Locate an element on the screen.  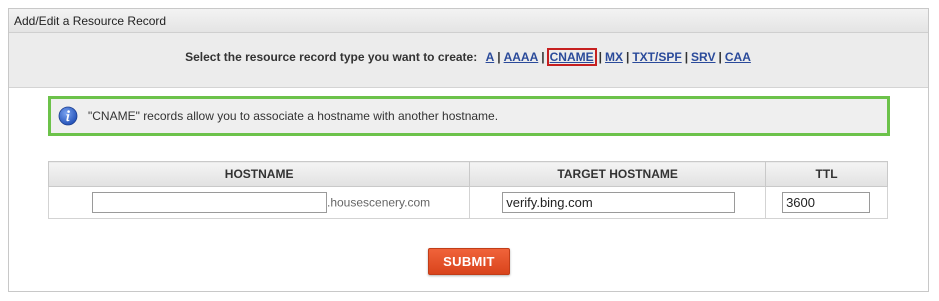
column-header-ttl: TTL is located at coordinates (826, 174).